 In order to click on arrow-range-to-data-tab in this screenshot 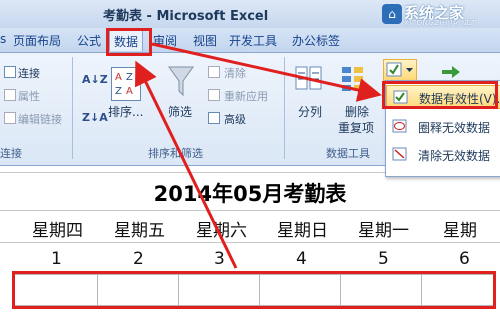, I will do `click(186, 164)`.